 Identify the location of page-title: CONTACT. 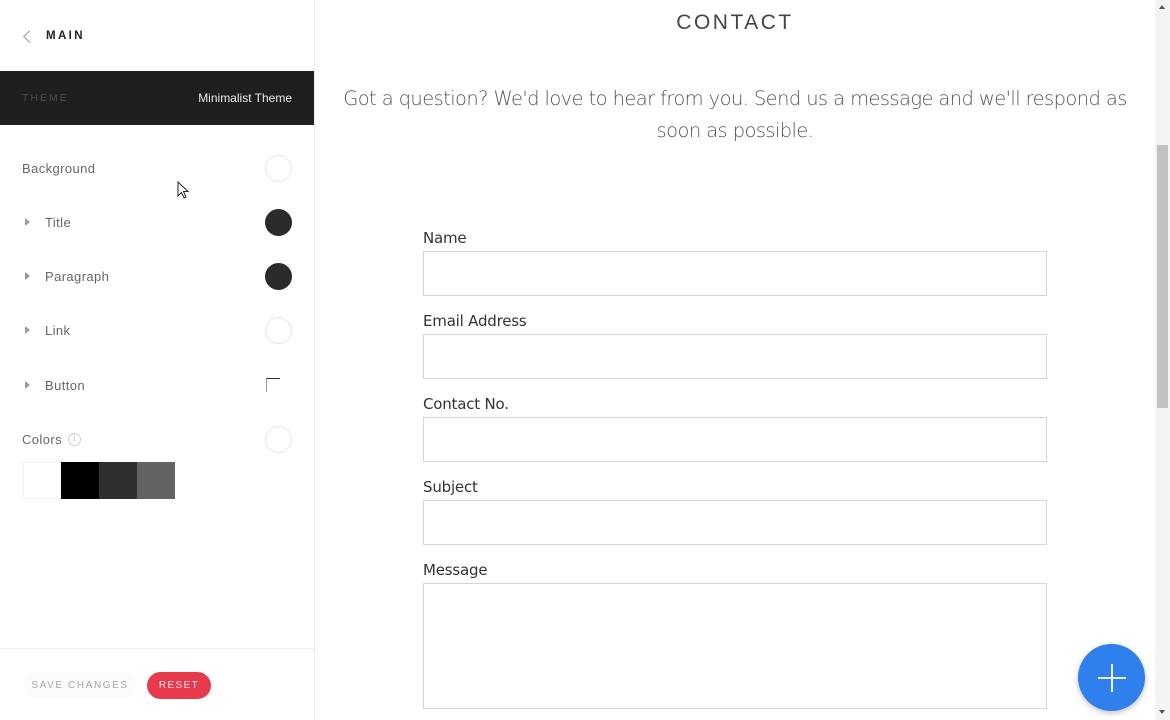
(735, 22).